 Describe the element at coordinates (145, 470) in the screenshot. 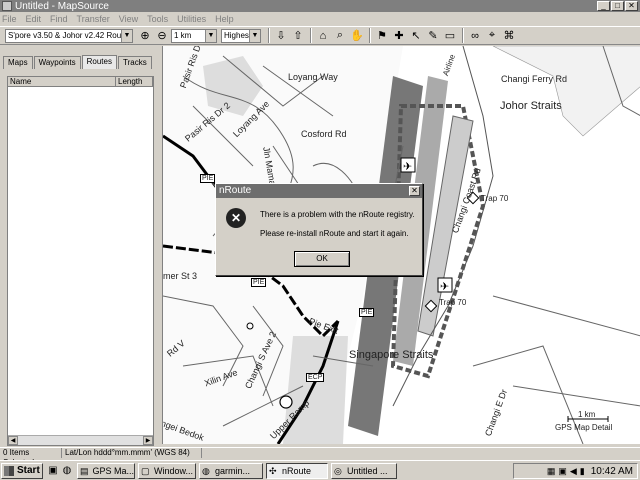

I see `window-icon: ▢` at that location.